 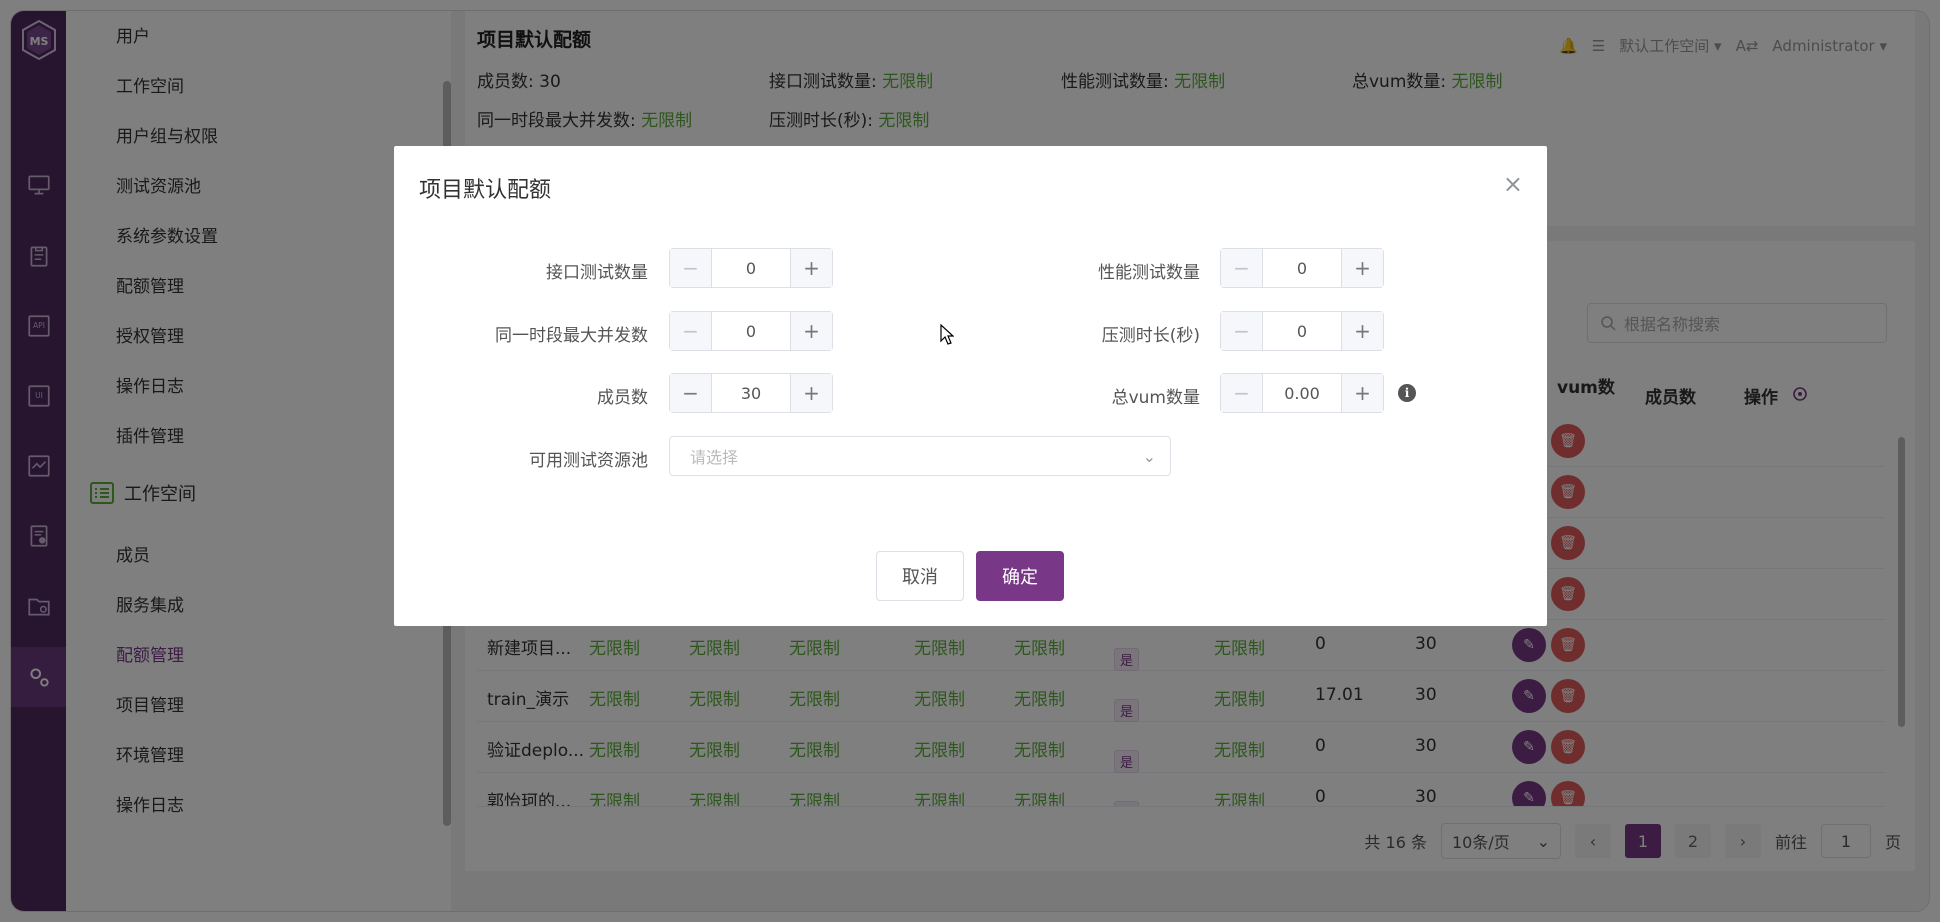 I want to click on vum-stepper: − 0.00 +, so click(x=1302, y=393).